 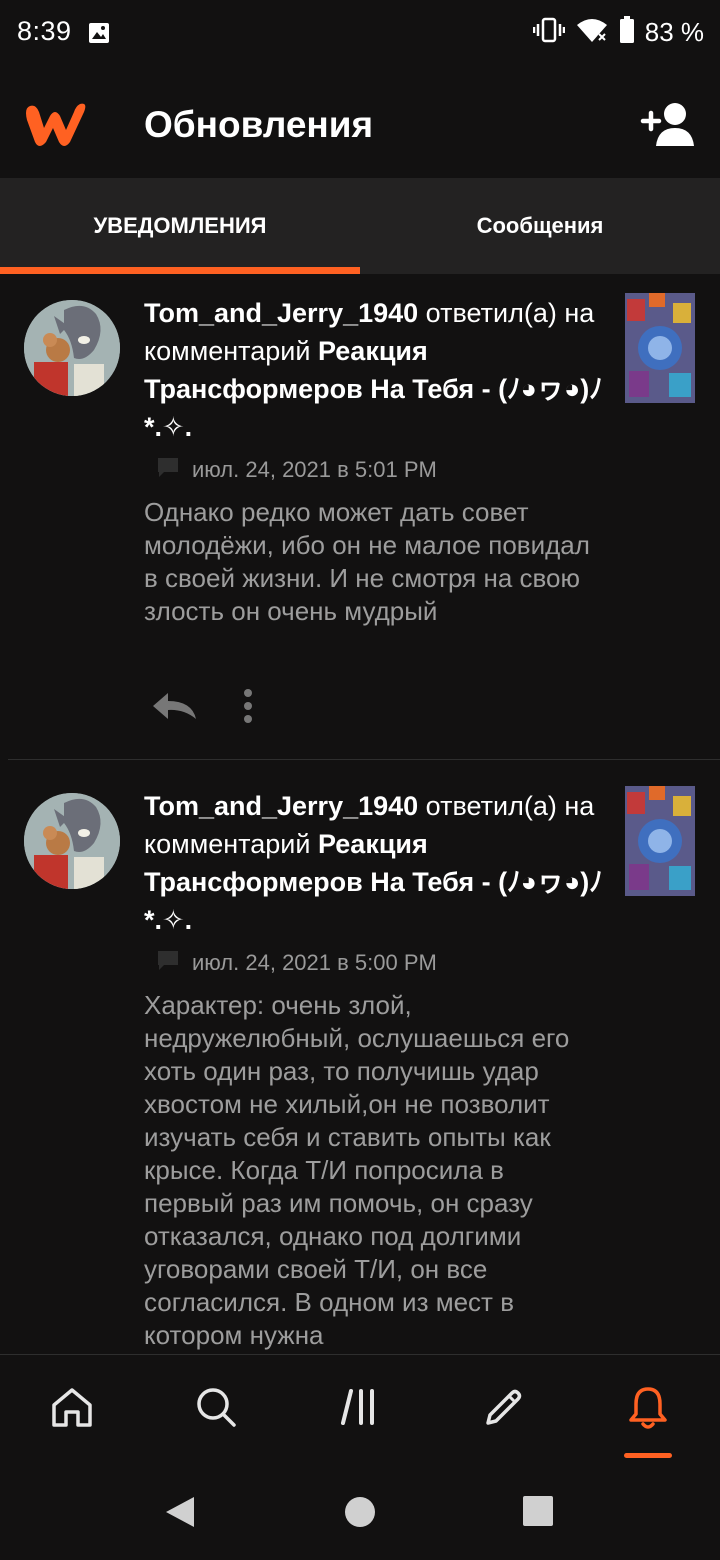 I want to click on comment-actions, so click(x=202, y=708).